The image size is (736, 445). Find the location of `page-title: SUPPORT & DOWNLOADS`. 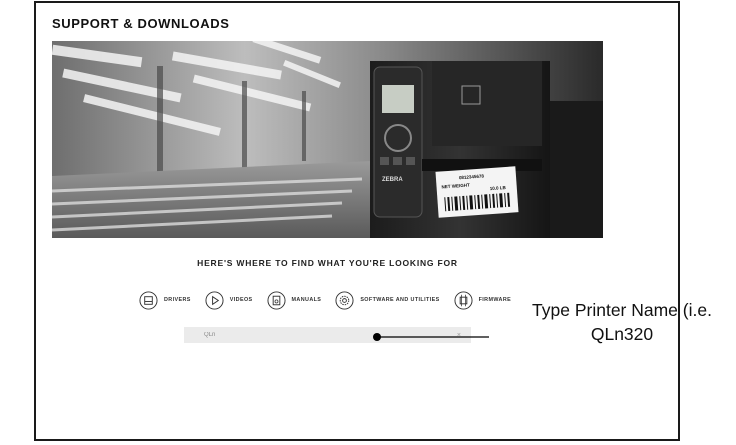

page-title: SUPPORT & DOWNLOADS is located at coordinates (141, 23).